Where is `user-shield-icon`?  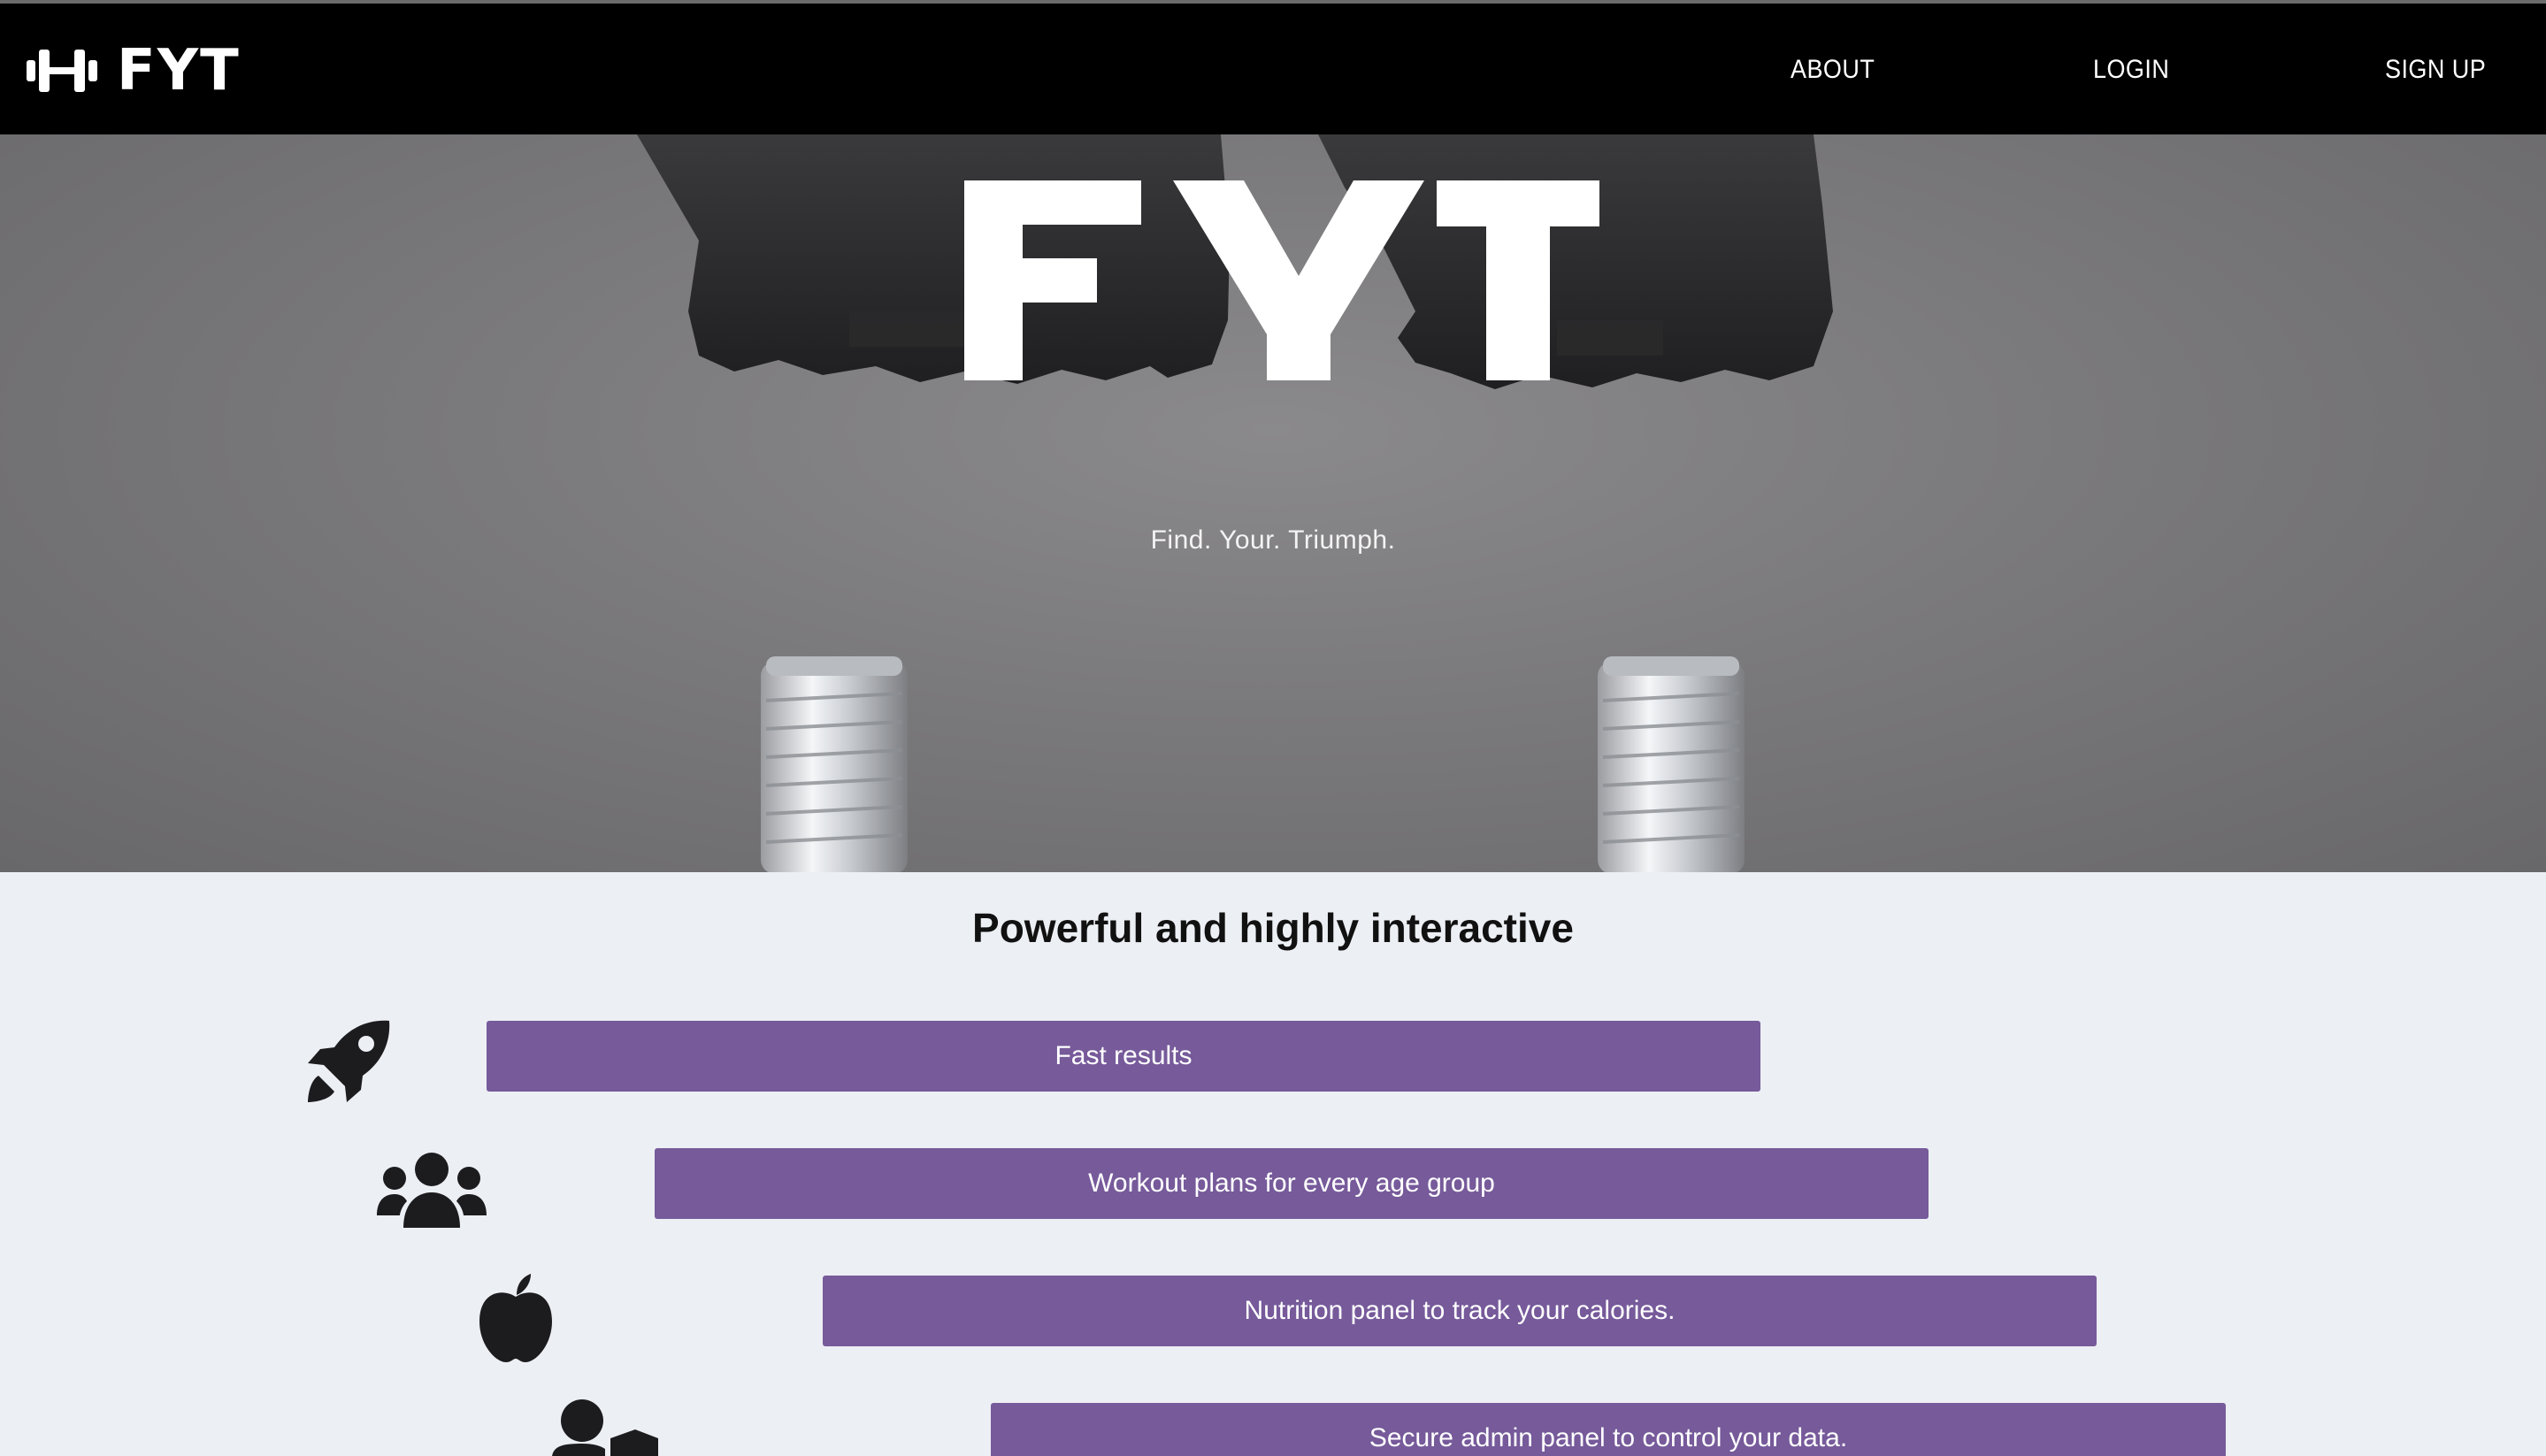 user-shield-icon is located at coordinates (605, 1427).